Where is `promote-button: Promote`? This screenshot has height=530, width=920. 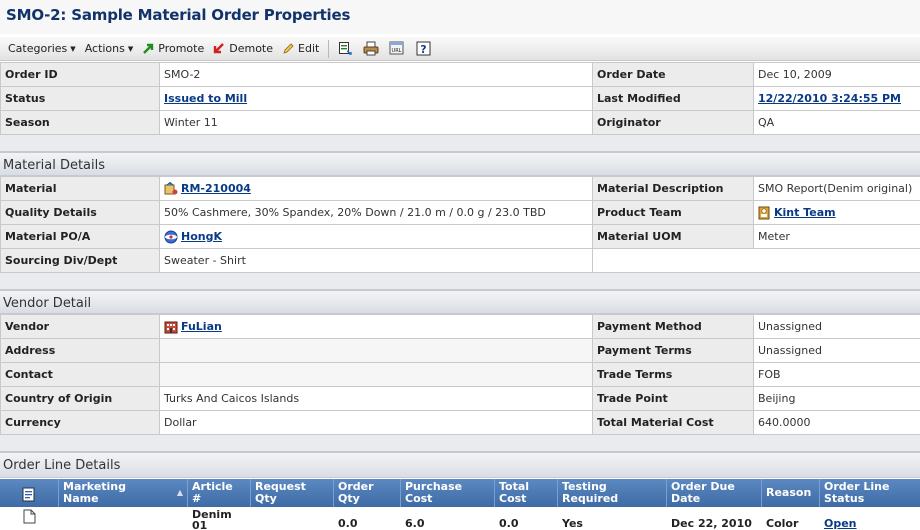 promote-button: Promote is located at coordinates (173, 48).